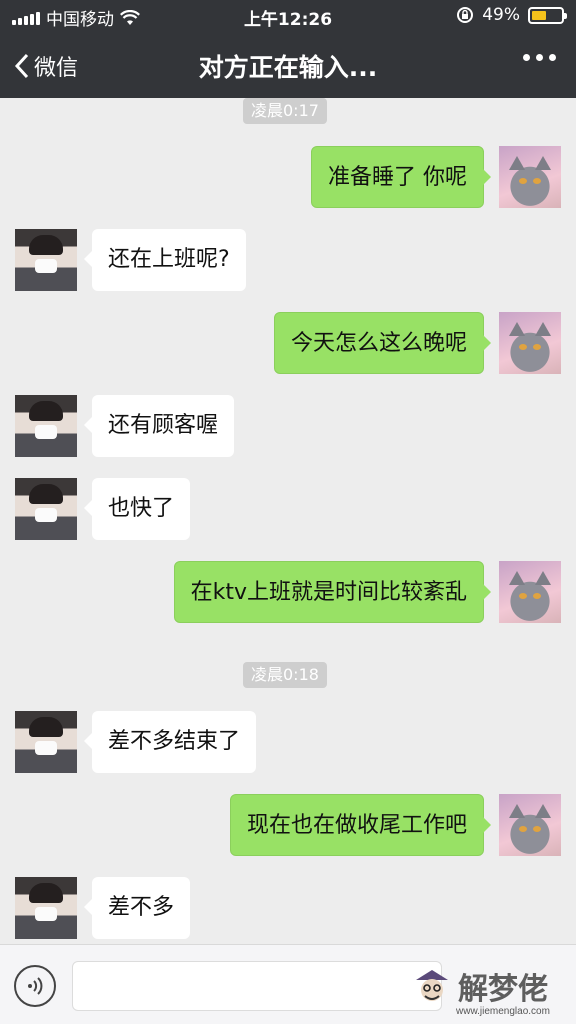 The height and width of the screenshot is (1024, 576). Describe the element at coordinates (137, 908) in the screenshot. I see `message-bubble-in: 差不多` at that location.